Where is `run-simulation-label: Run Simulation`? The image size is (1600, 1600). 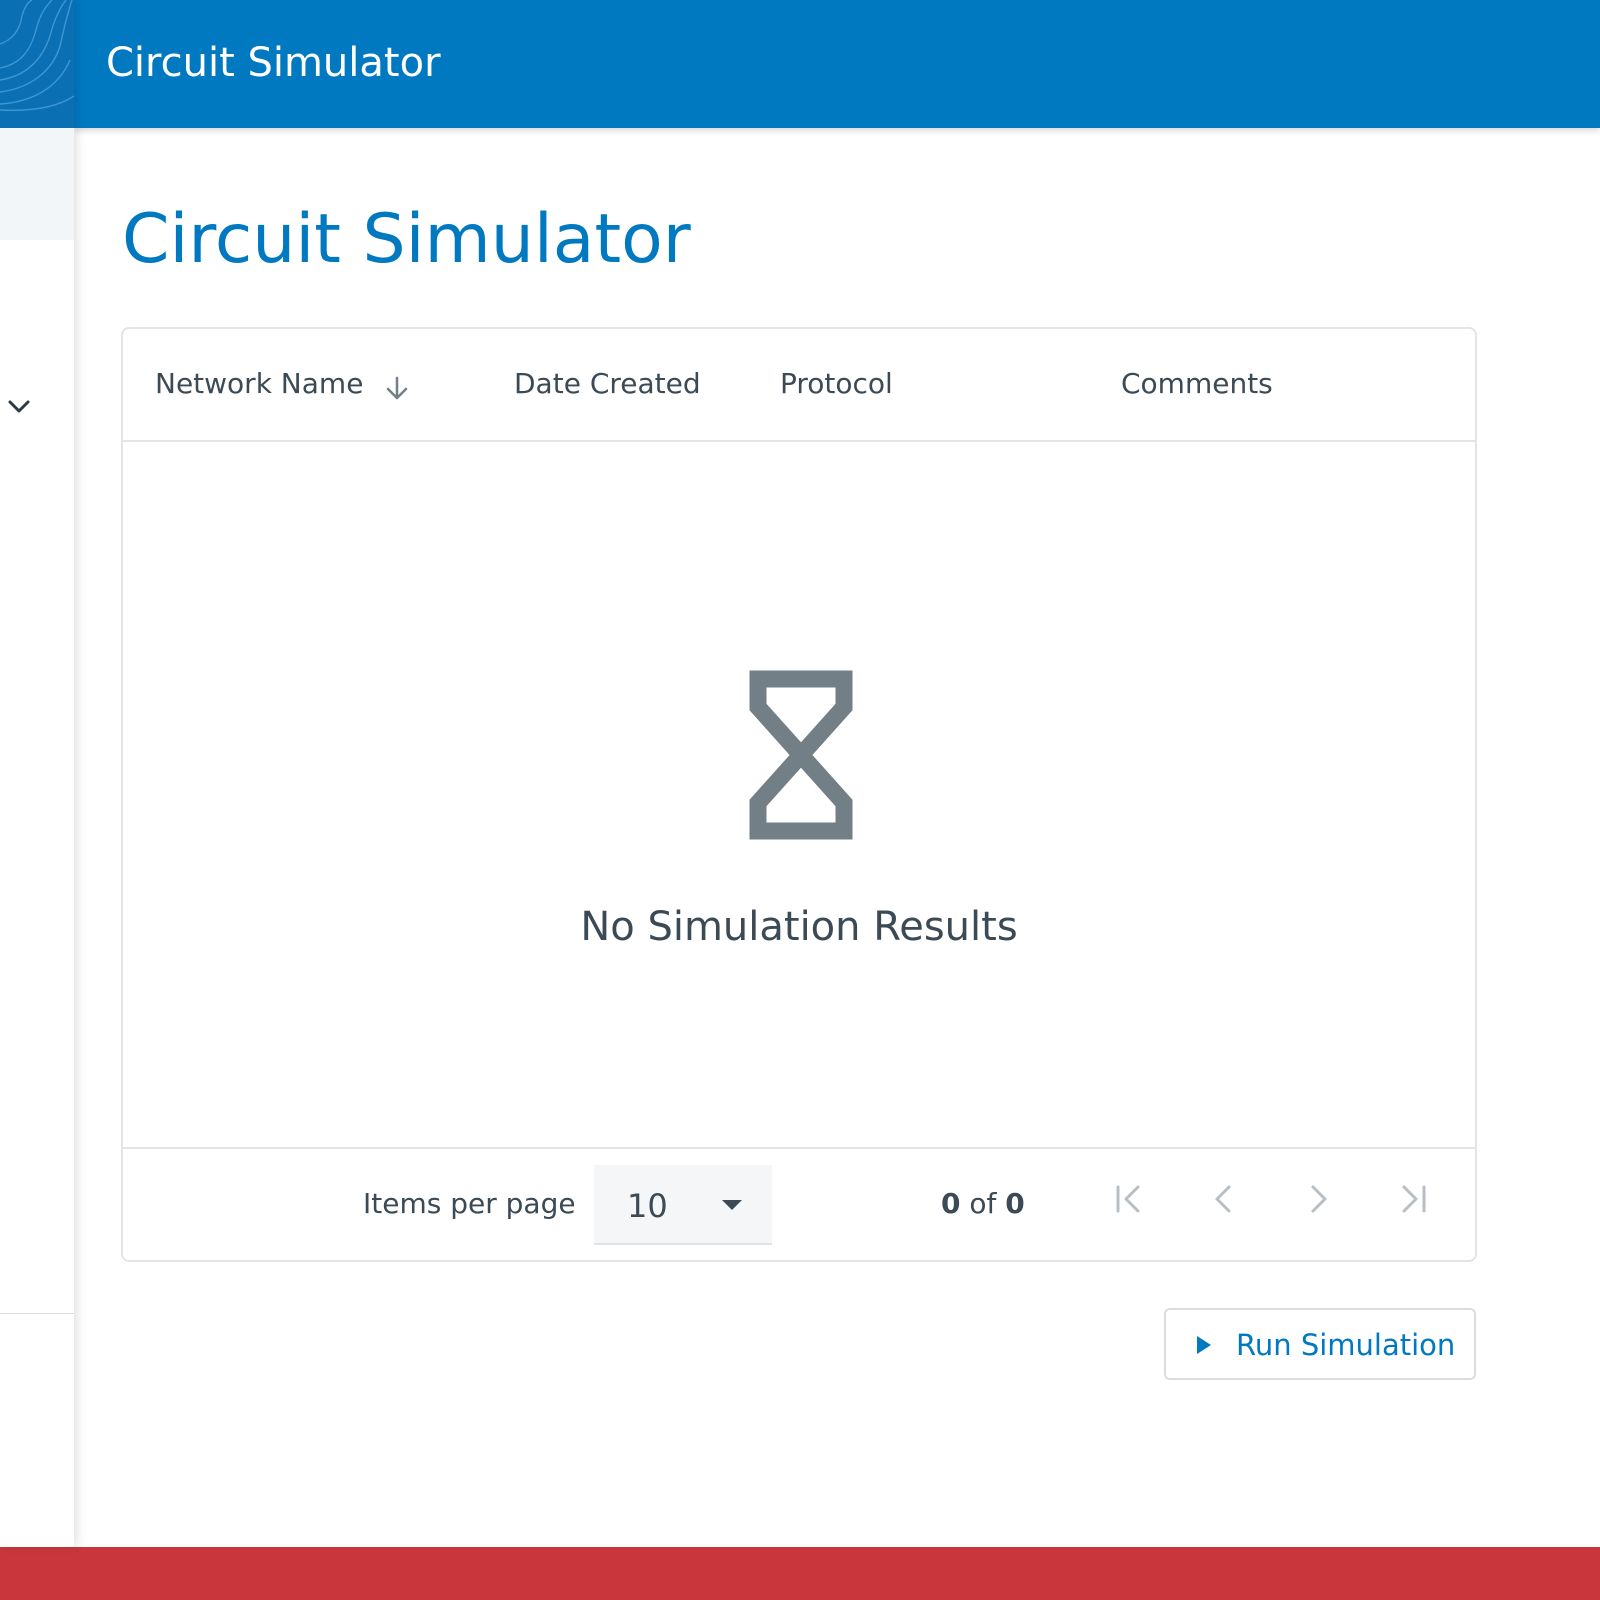
run-simulation-label: Run Simulation is located at coordinates (1346, 1345).